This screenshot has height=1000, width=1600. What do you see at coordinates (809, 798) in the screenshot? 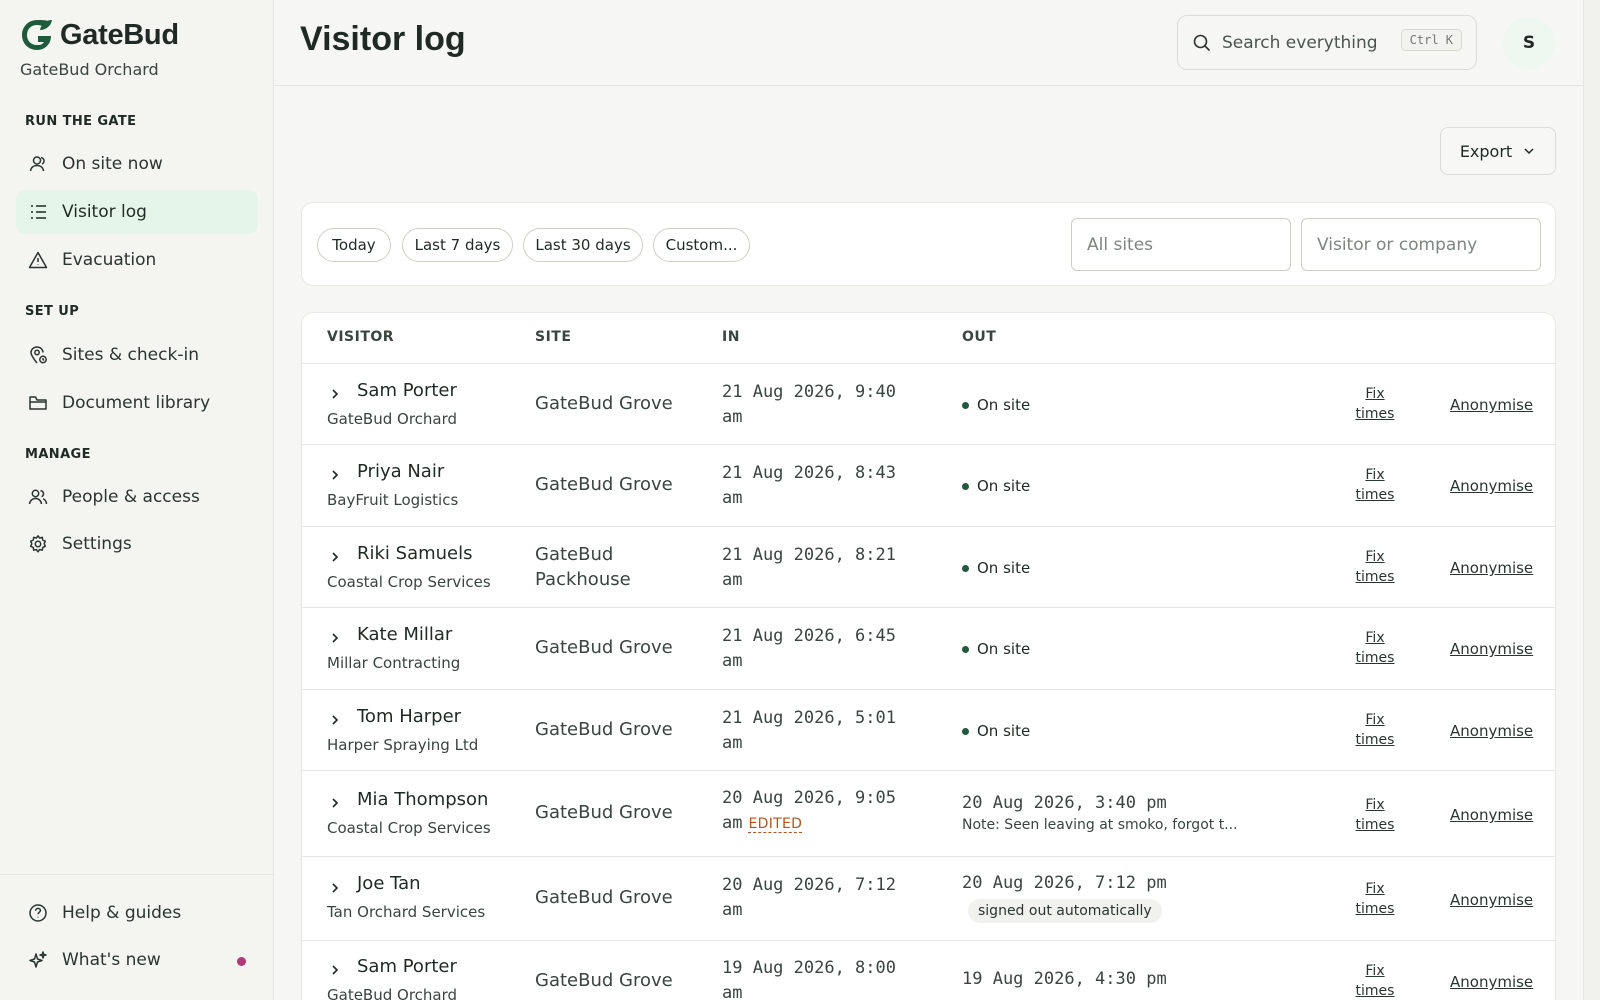
I see `sign-in-date: 20 Aug 2026, 9:05` at bounding box center [809, 798].